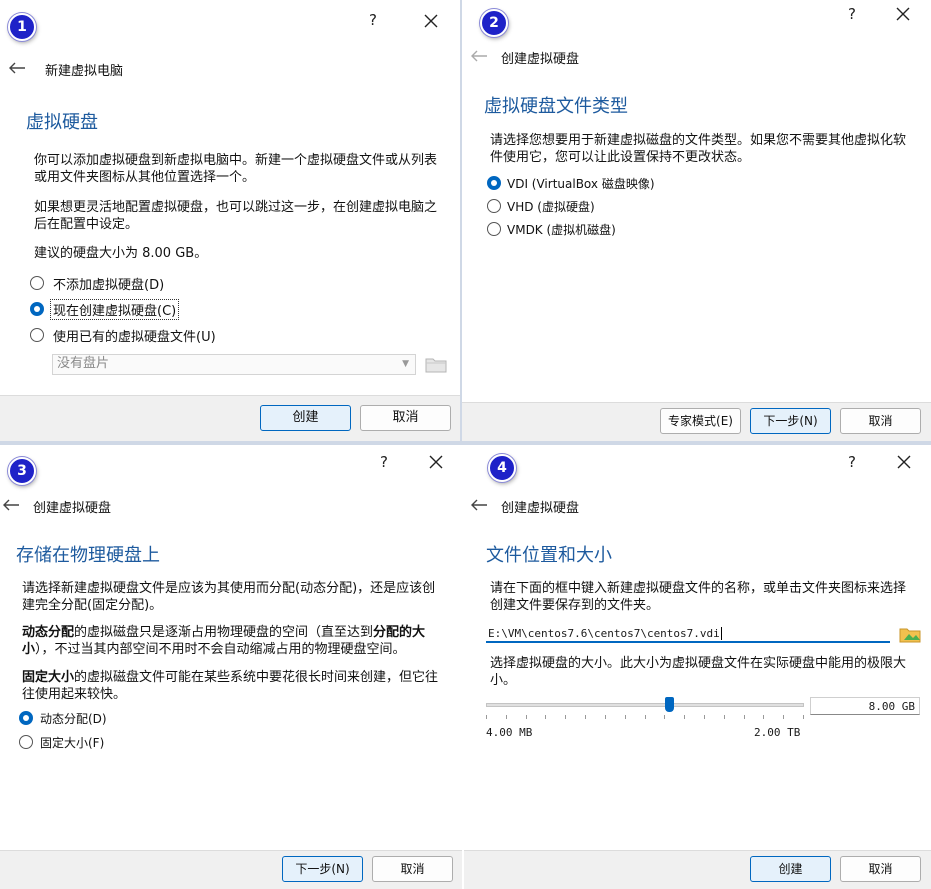 Image resolution: width=931 pixels, height=889 pixels. Describe the element at coordinates (502, 468) in the screenshot. I see `step-badge: 4` at that location.